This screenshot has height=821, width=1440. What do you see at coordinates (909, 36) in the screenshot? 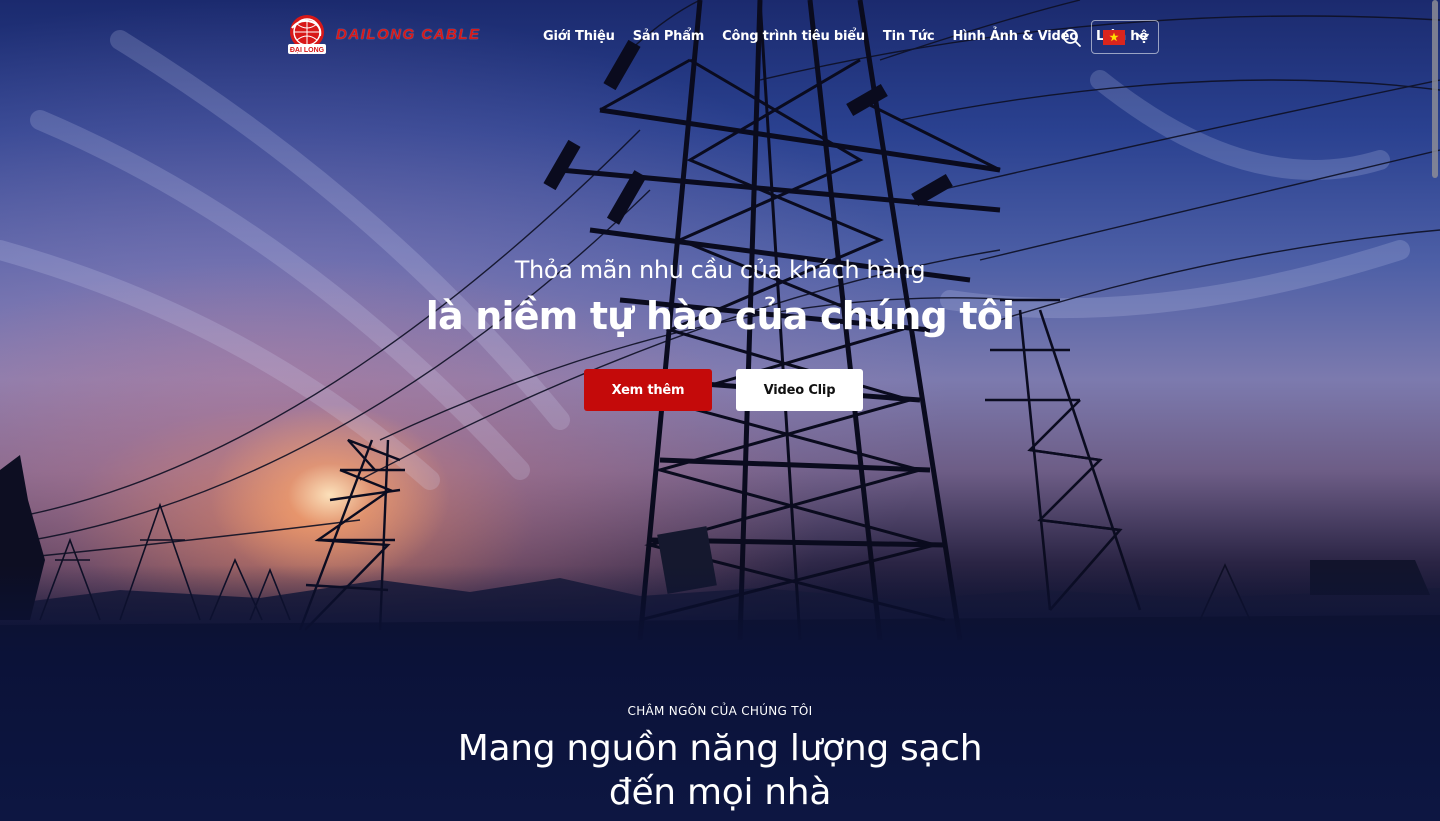
I see `nav-item-tin-tuc: Tin Tức` at bounding box center [909, 36].